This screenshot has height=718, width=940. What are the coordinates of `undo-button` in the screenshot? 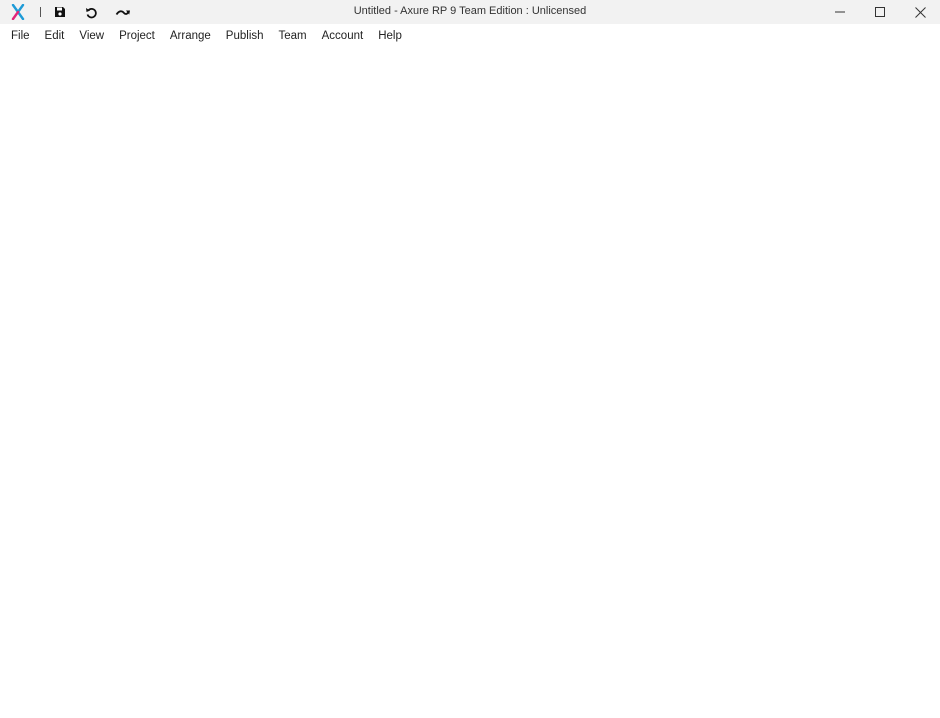 It's located at (91, 12).